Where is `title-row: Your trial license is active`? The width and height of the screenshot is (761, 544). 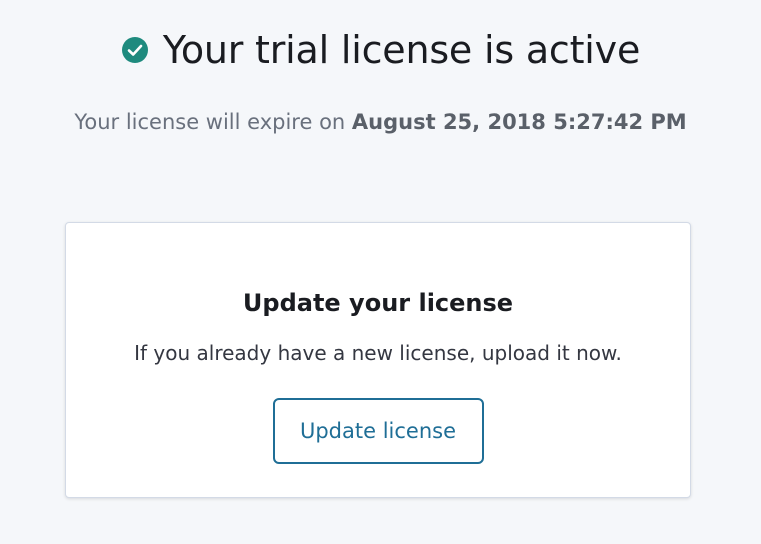 title-row: Your trial license is active is located at coordinates (380, 50).